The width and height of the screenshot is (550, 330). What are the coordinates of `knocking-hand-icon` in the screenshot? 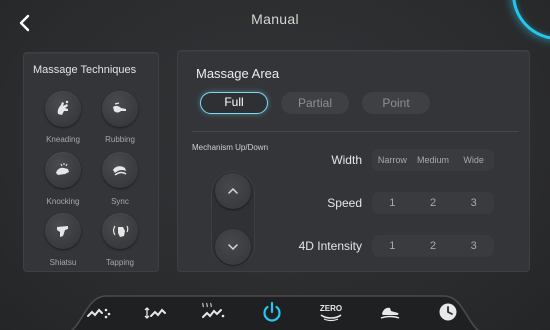 It's located at (62, 169).